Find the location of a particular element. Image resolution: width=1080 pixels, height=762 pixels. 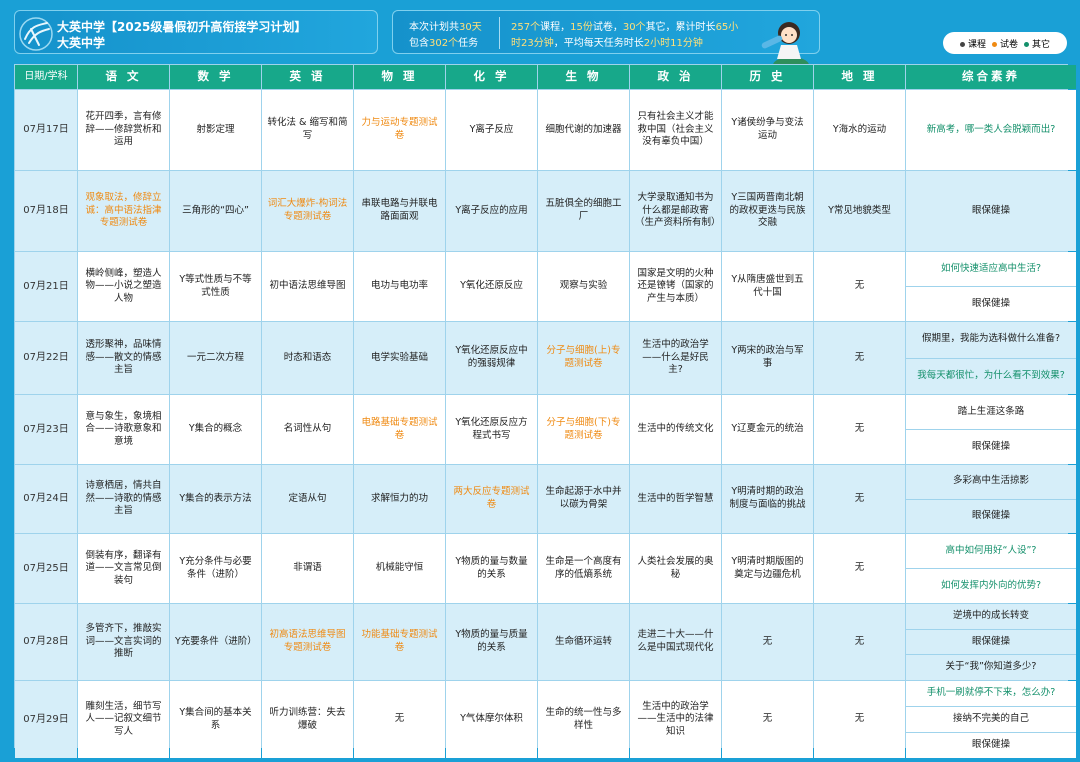

table-cell: Y气体摩尔体积 is located at coordinates (491, 719).